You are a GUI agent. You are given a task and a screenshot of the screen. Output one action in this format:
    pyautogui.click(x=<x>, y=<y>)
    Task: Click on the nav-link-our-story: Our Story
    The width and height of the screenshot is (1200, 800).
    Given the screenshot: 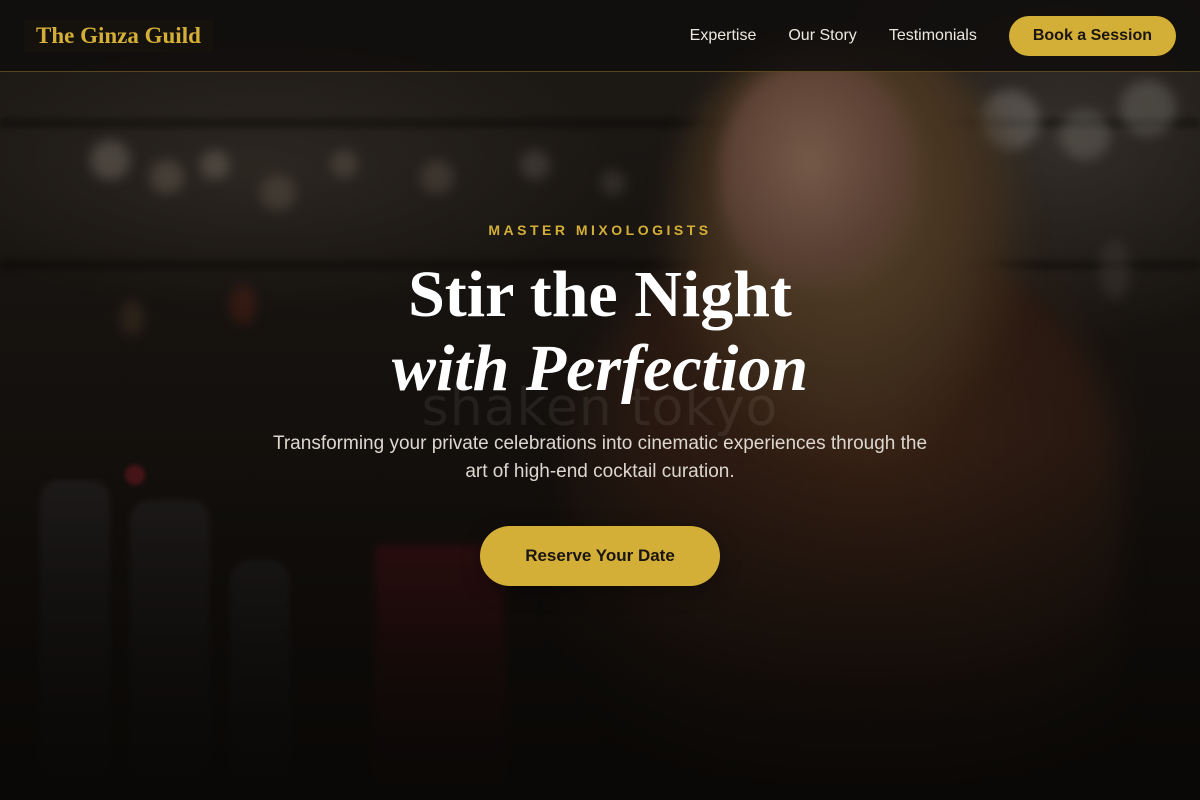 What is the action you would take?
    pyautogui.click(x=822, y=36)
    